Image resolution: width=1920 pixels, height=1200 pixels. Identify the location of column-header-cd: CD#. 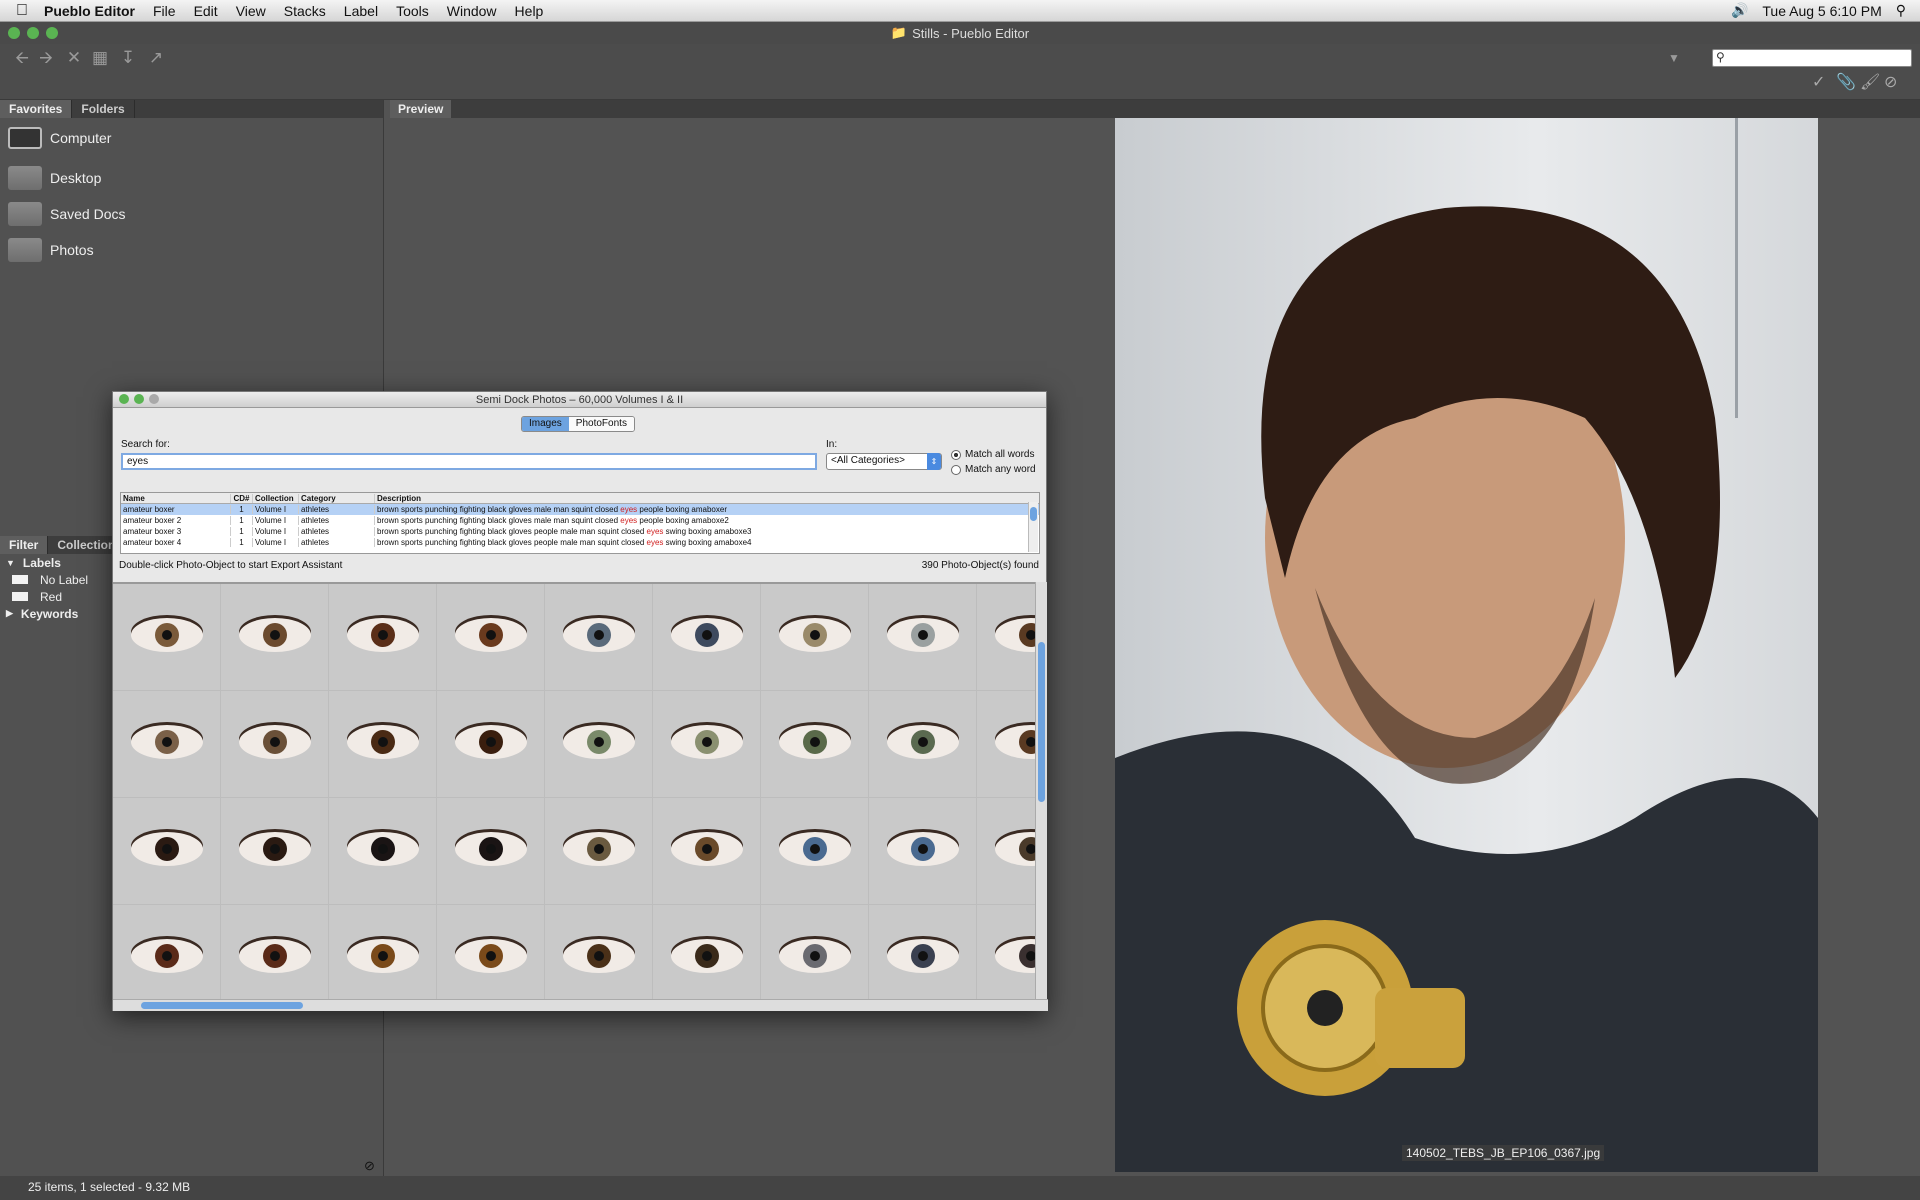
(242, 498).